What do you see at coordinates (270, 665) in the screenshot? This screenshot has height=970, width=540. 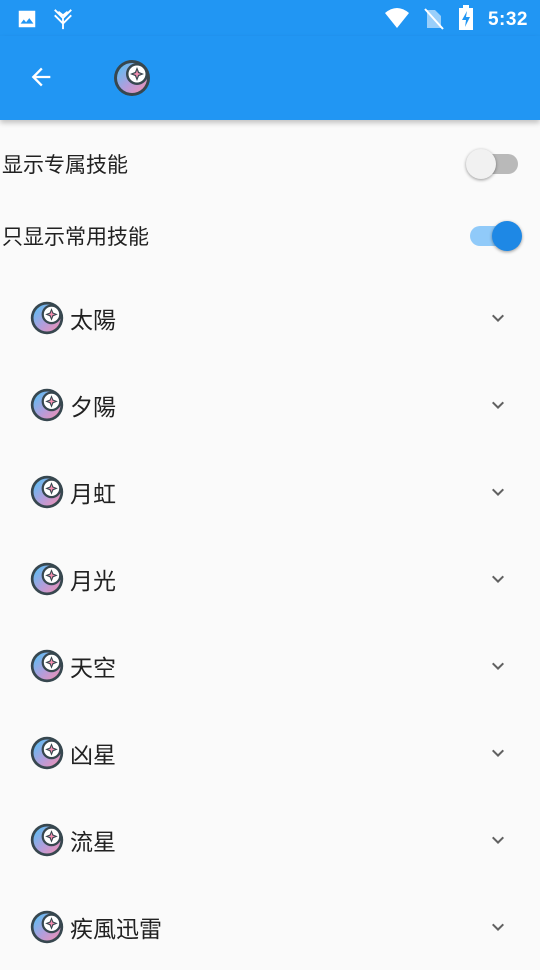 I see `skill-item: 天空` at bounding box center [270, 665].